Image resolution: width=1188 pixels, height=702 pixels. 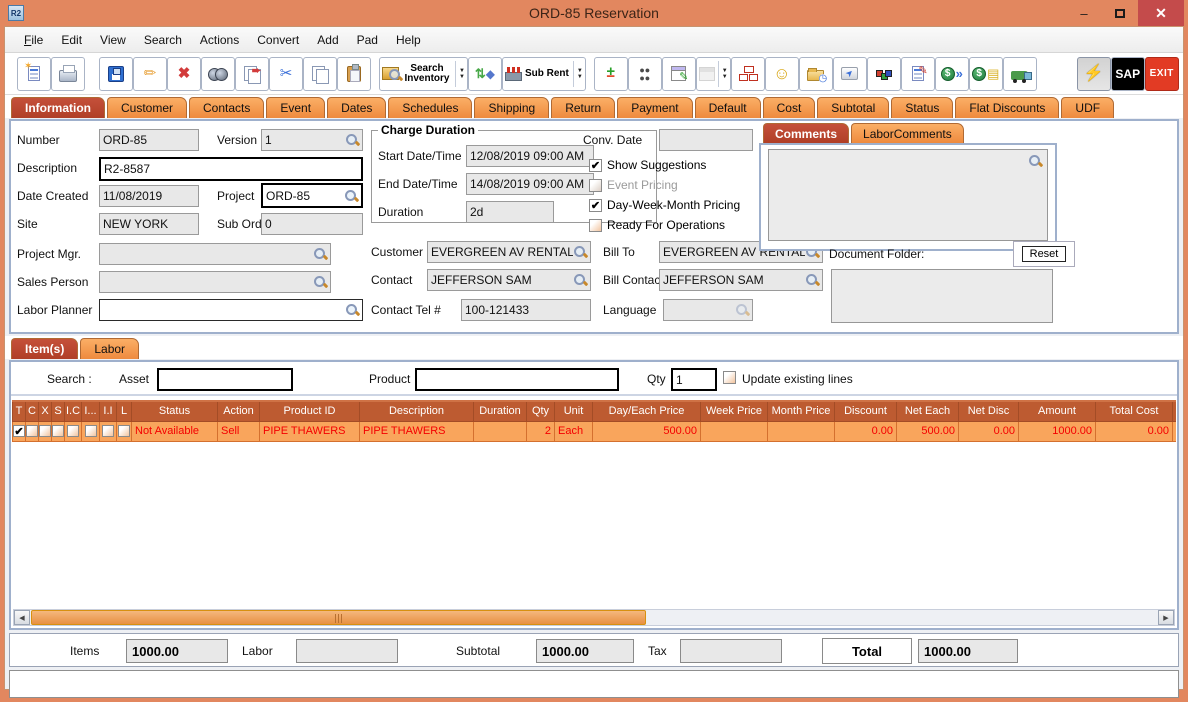 What do you see at coordinates (573, 411) in the screenshot?
I see `grid-col-unit: Unit` at bounding box center [573, 411].